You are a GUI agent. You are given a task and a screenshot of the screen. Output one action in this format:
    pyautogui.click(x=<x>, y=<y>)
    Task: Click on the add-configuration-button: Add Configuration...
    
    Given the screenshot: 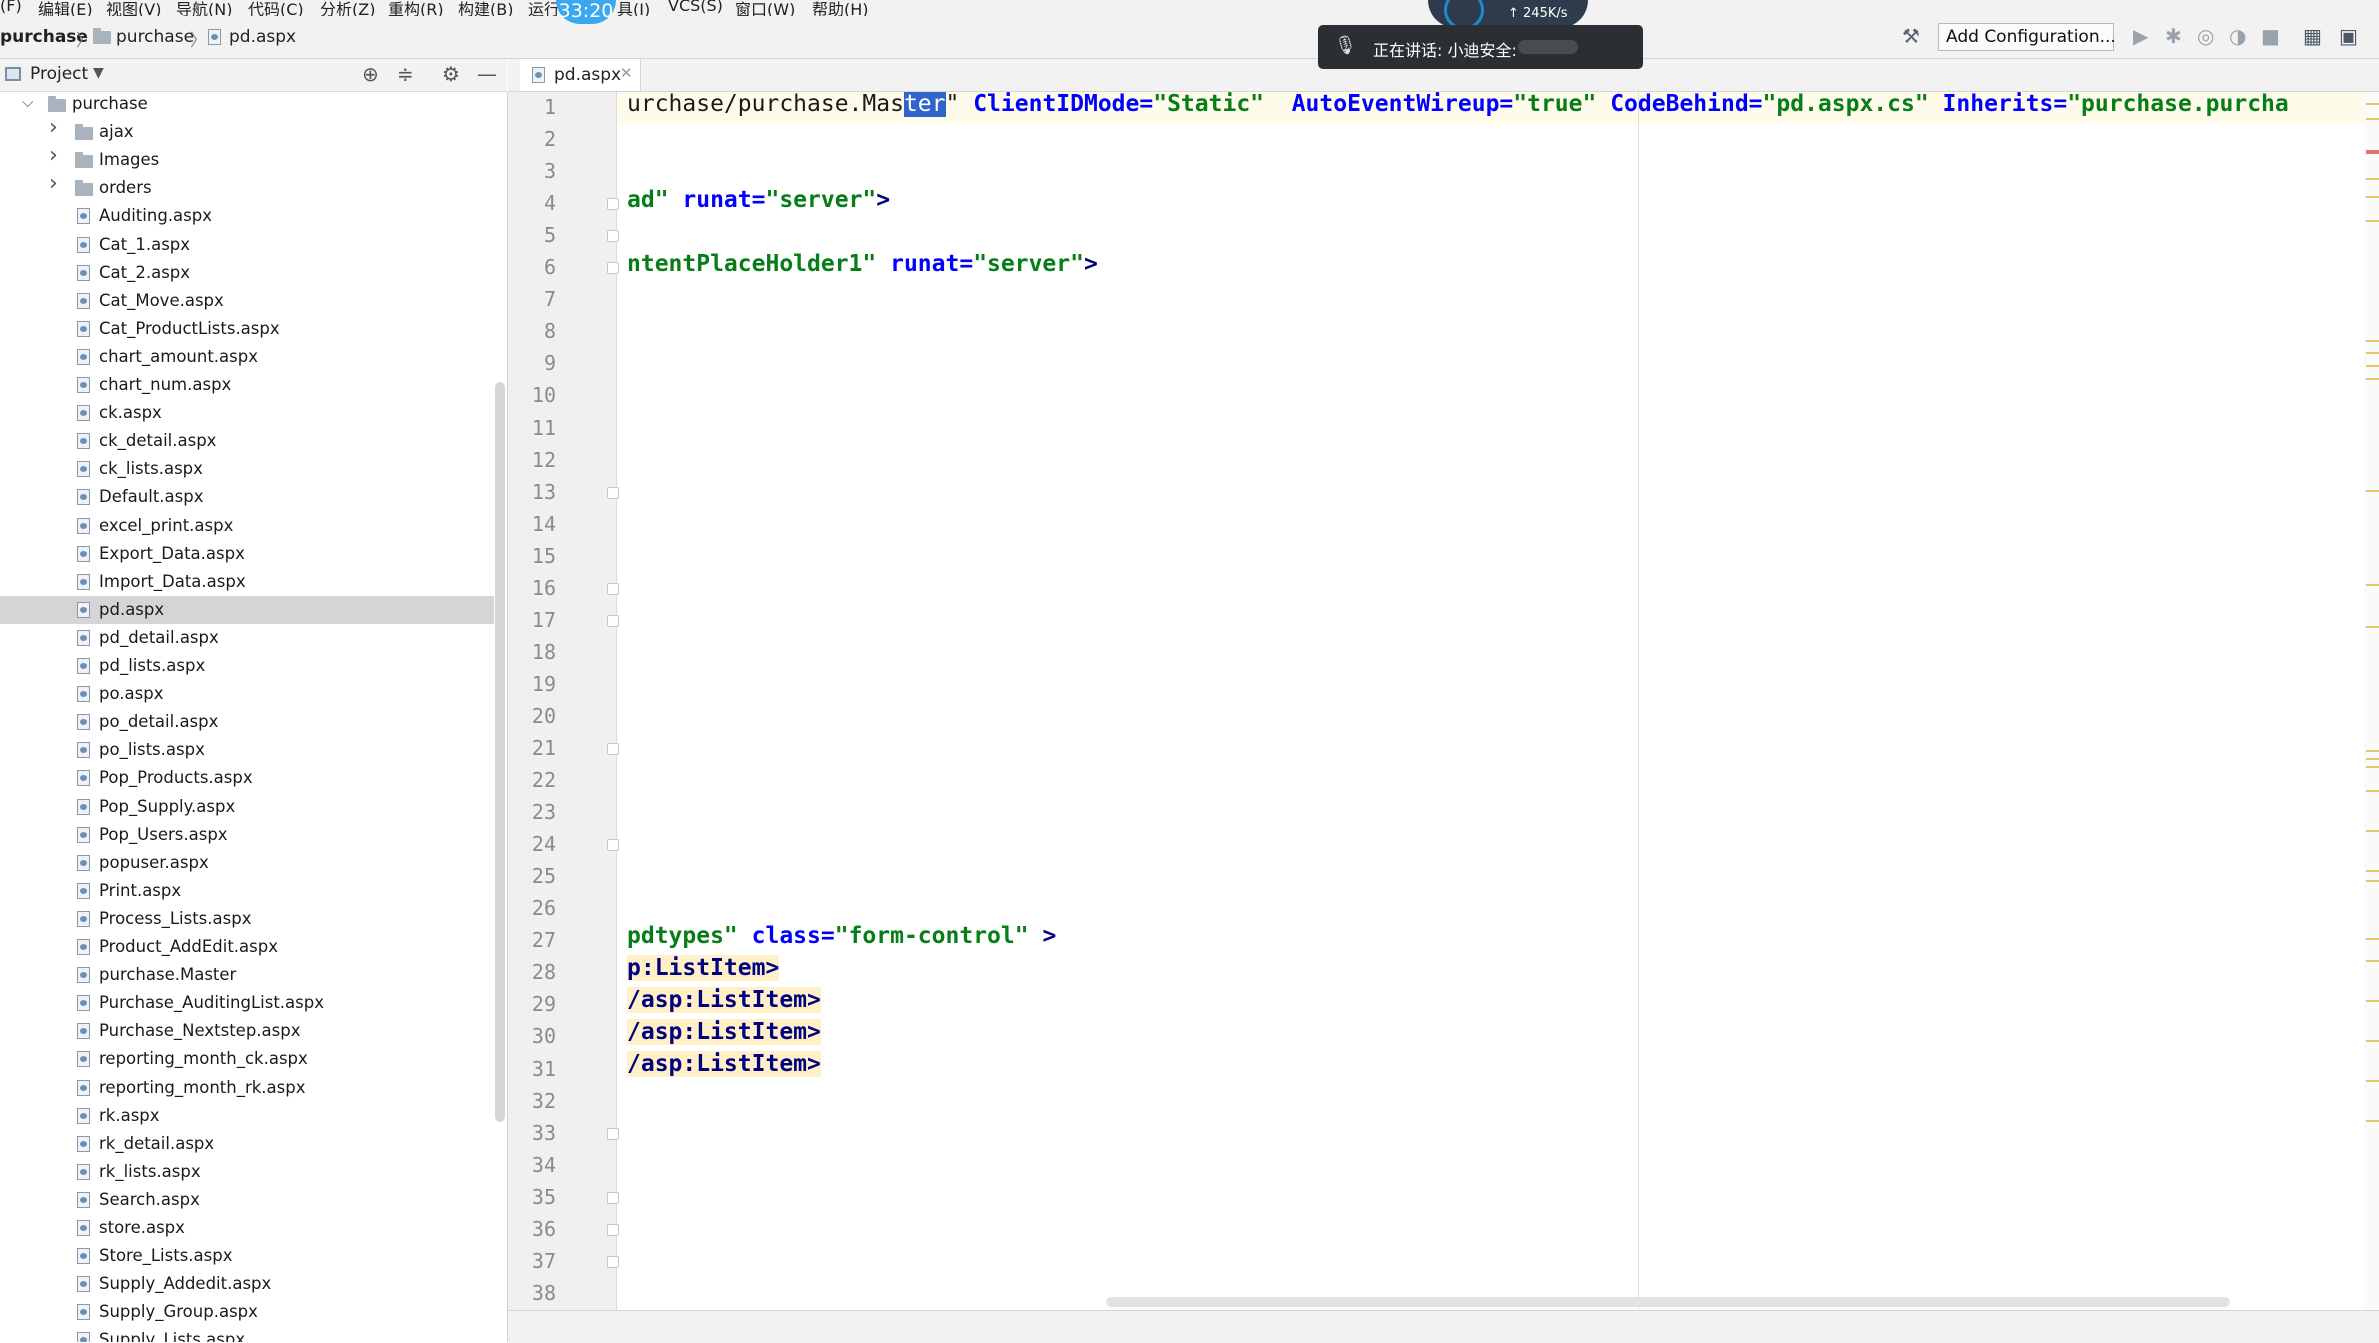 What is the action you would take?
    pyautogui.click(x=2027, y=37)
    